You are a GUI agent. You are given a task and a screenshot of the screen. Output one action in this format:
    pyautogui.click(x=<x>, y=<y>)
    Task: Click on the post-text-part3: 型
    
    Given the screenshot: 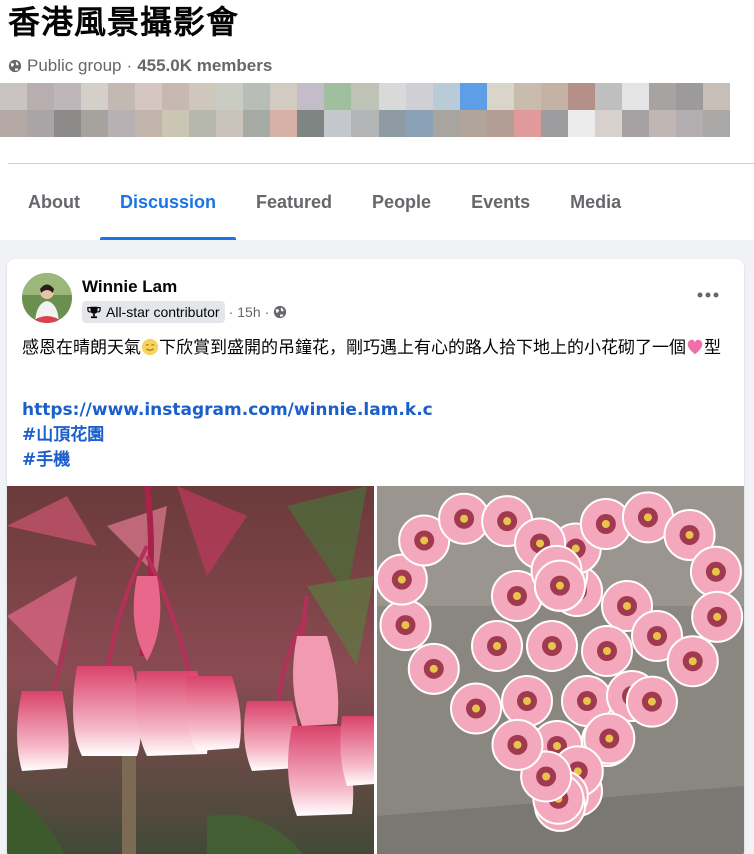 What is the action you would take?
    pyautogui.click(x=712, y=348)
    